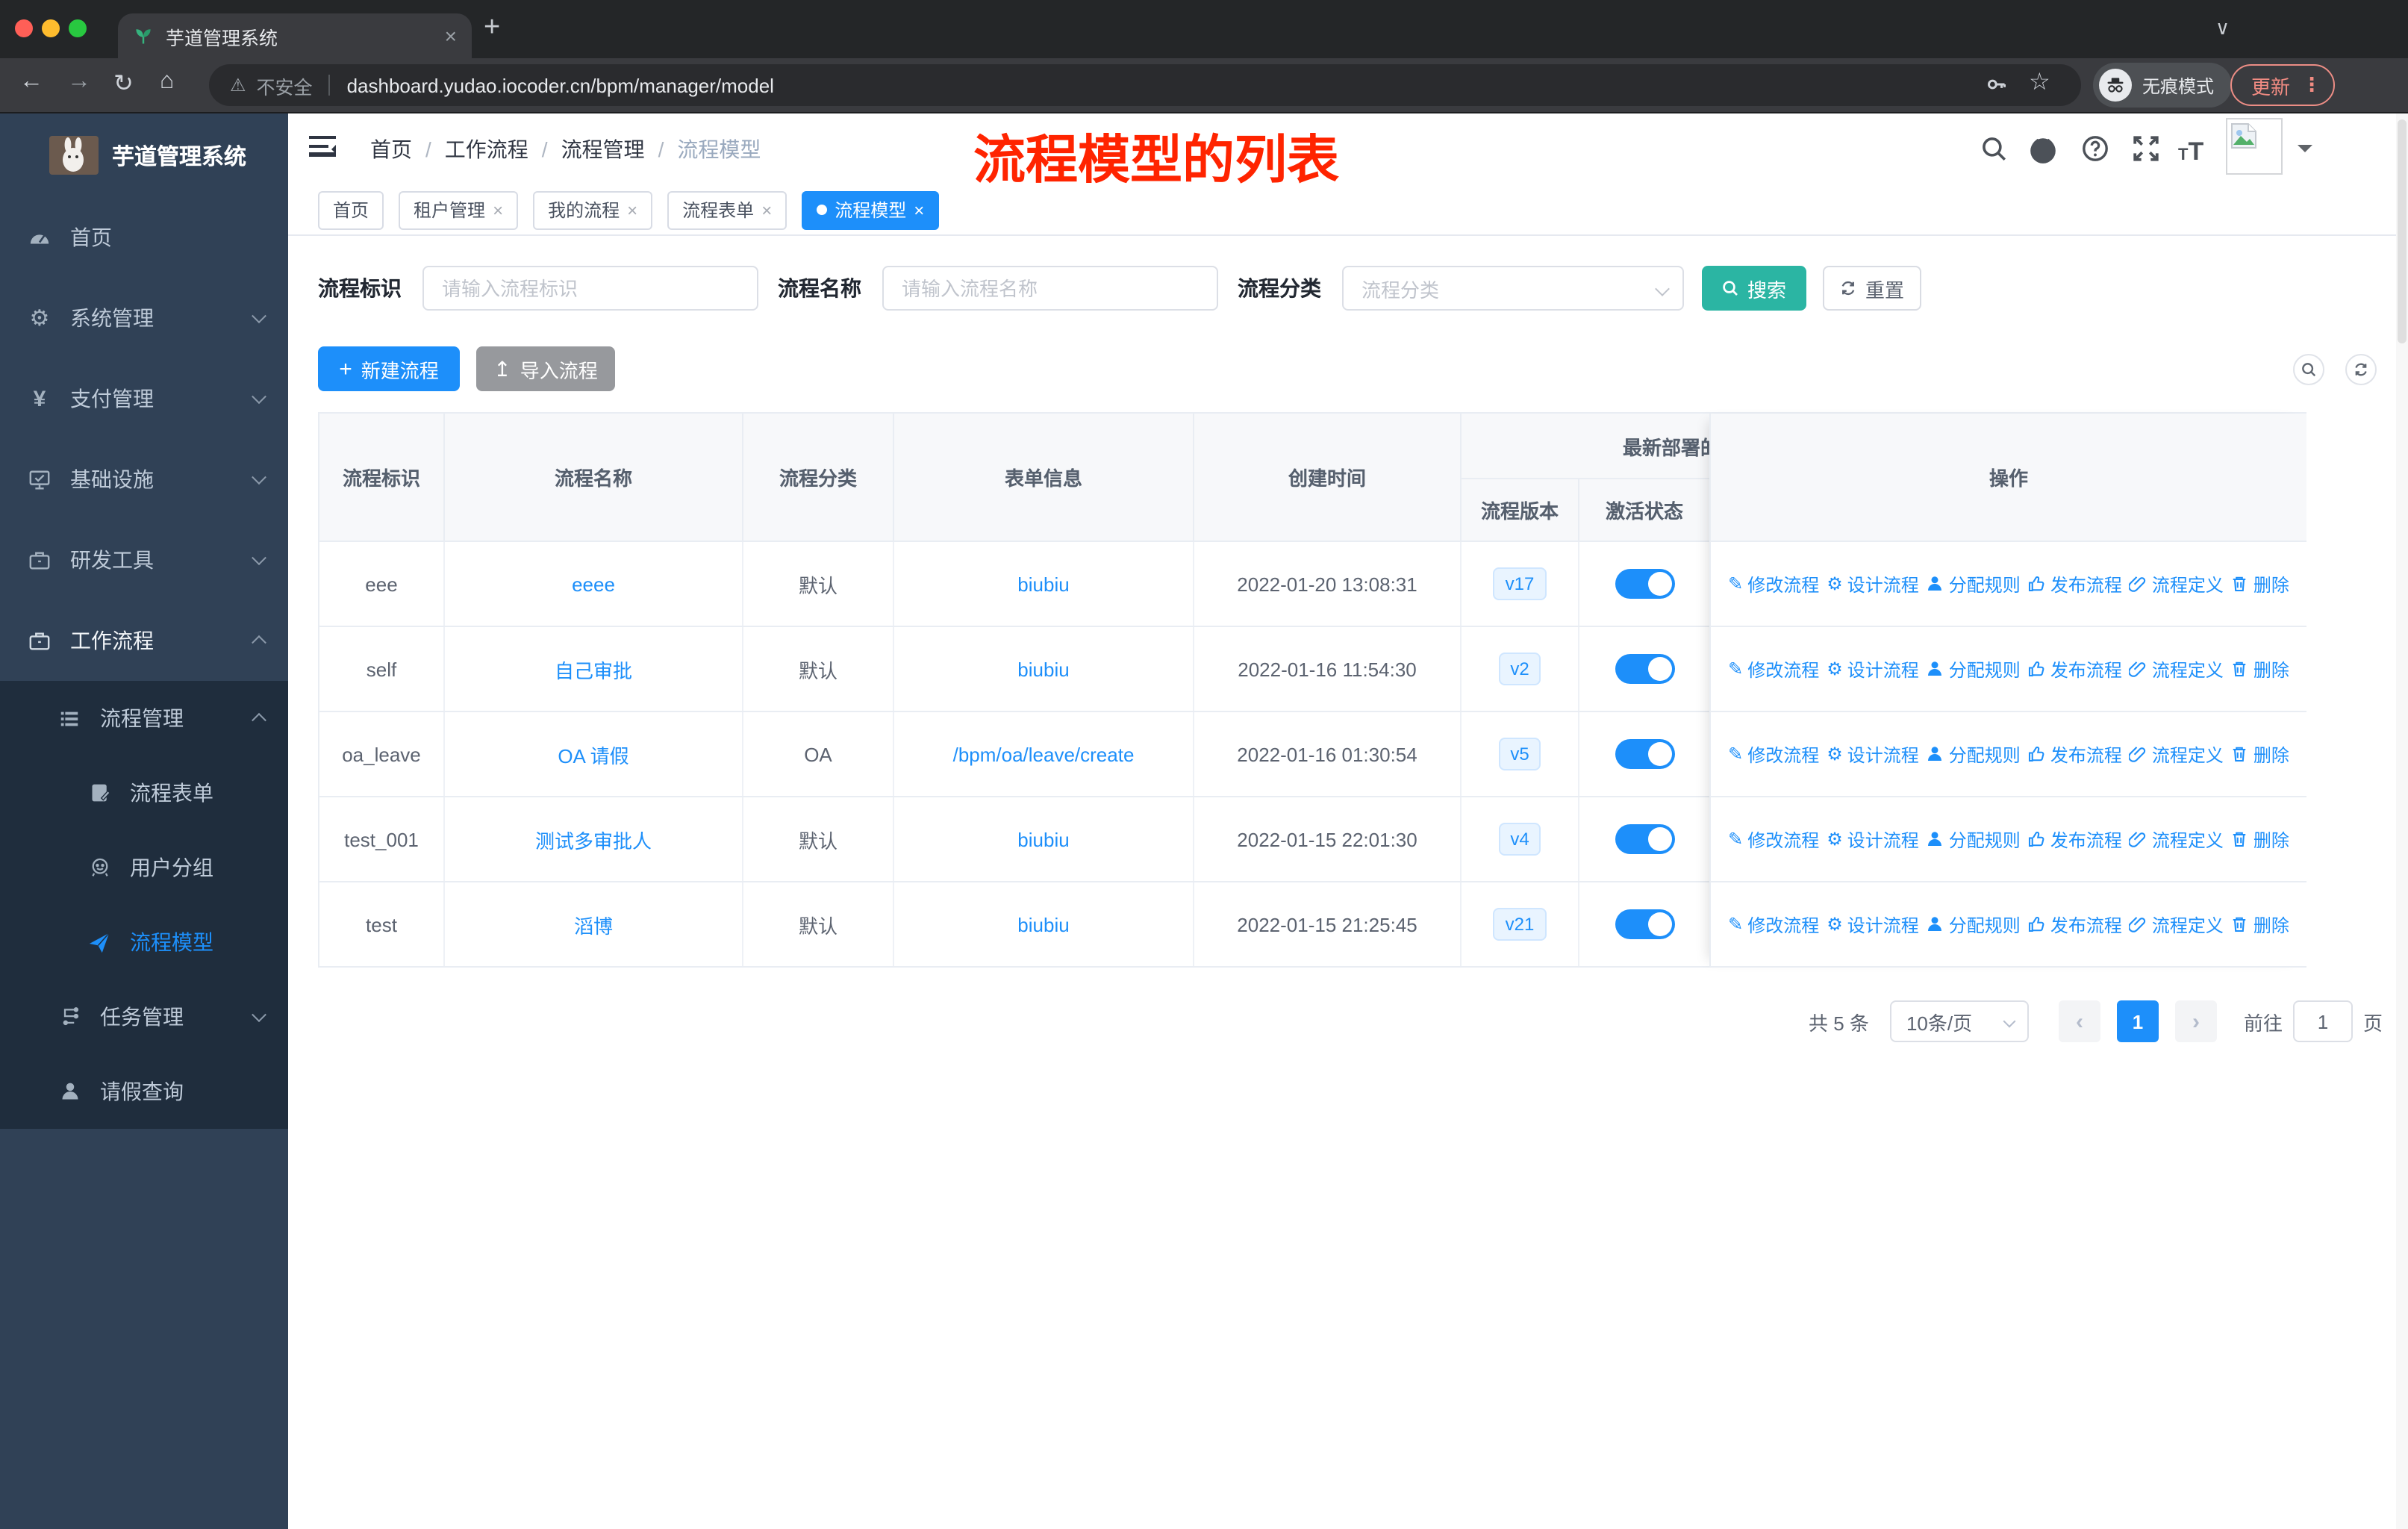 The width and height of the screenshot is (2408, 1529). What do you see at coordinates (351, 209) in the screenshot?
I see `tag-home: 首页` at bounding box center [351, 209].